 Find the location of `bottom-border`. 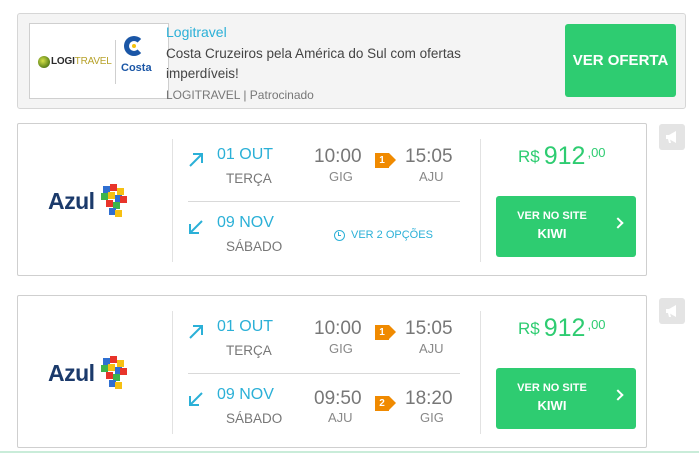

bottom-border is located at coordinates (349, 452).